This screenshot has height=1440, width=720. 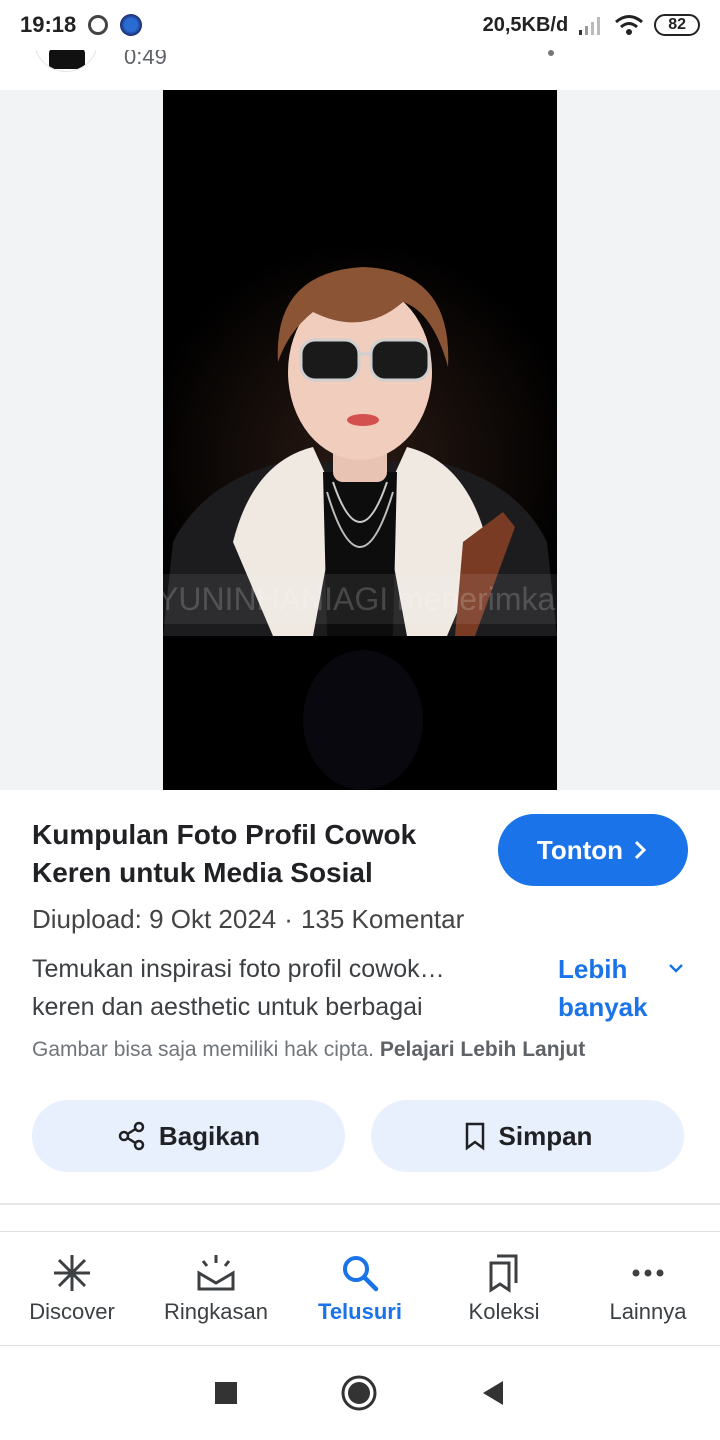 I want to click on nav-label-koleksi: Koleksi, so click(x=504, y=1311).